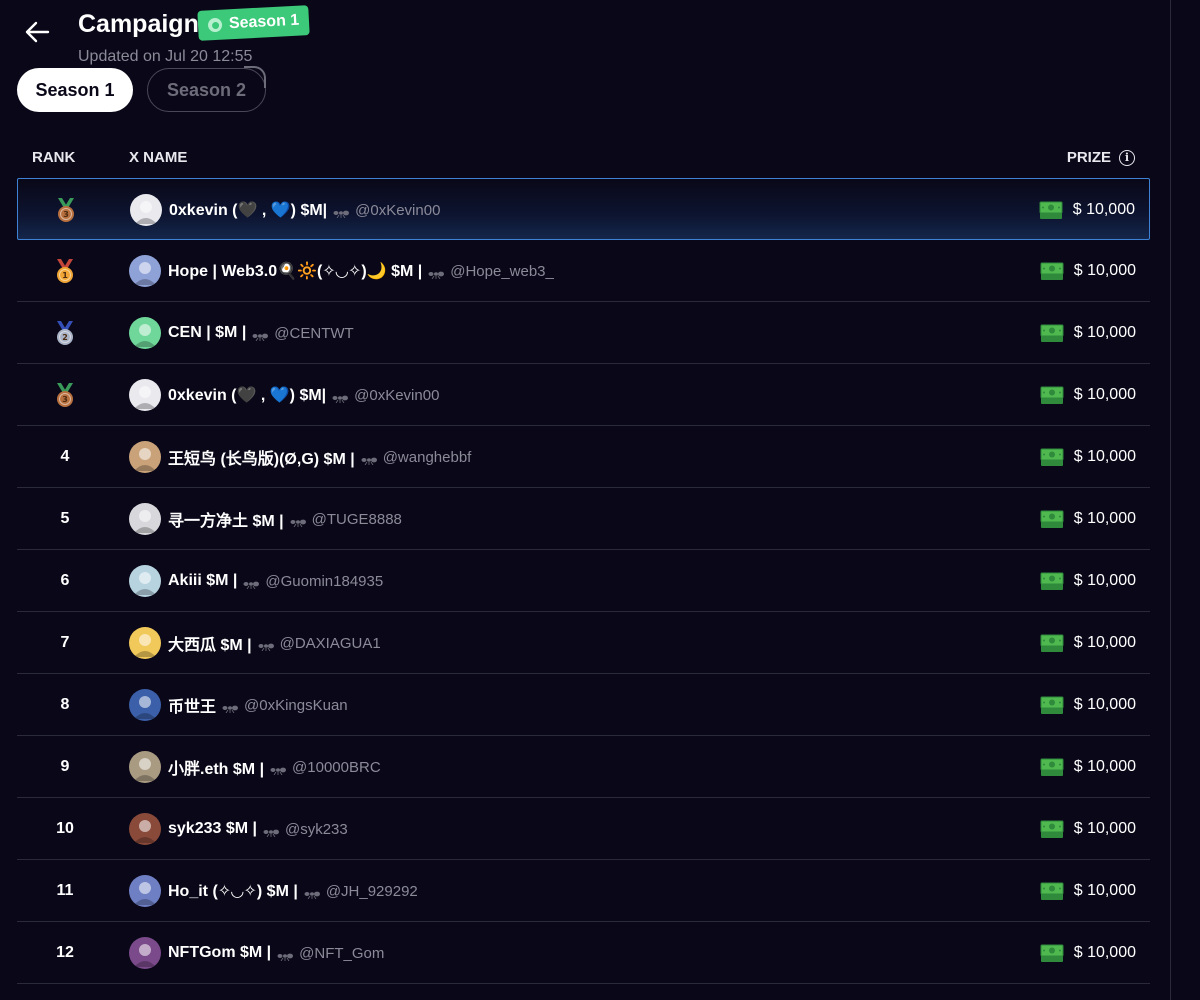 This screenshot has width=1200, height=1000. I want to click on column-prize-label: PRIZE, so click(1088, 157).